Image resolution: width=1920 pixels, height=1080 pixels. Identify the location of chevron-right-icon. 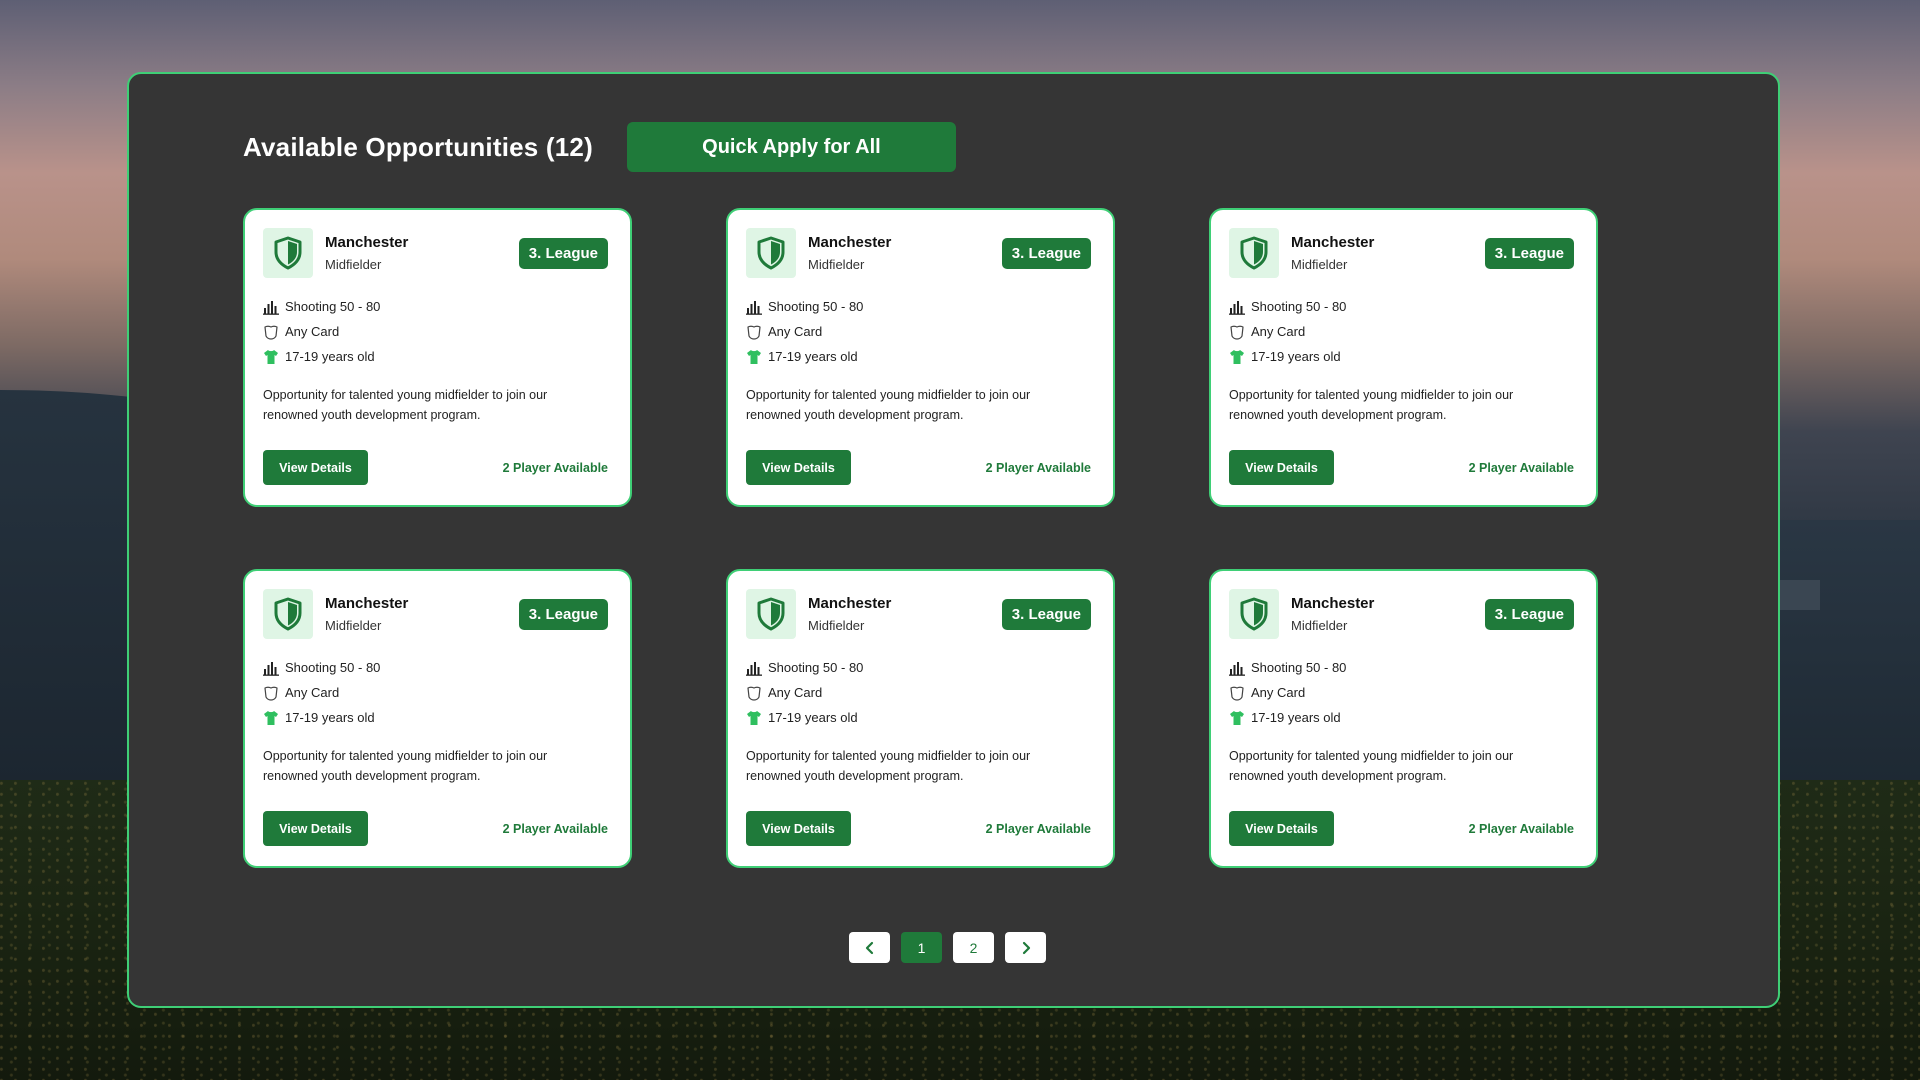
(1026, 947).